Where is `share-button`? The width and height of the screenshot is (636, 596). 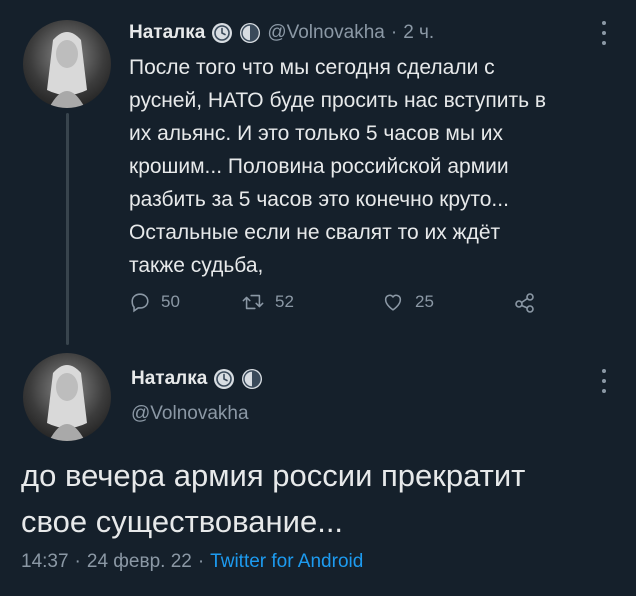 share-button is located at coordinates (525, 302).